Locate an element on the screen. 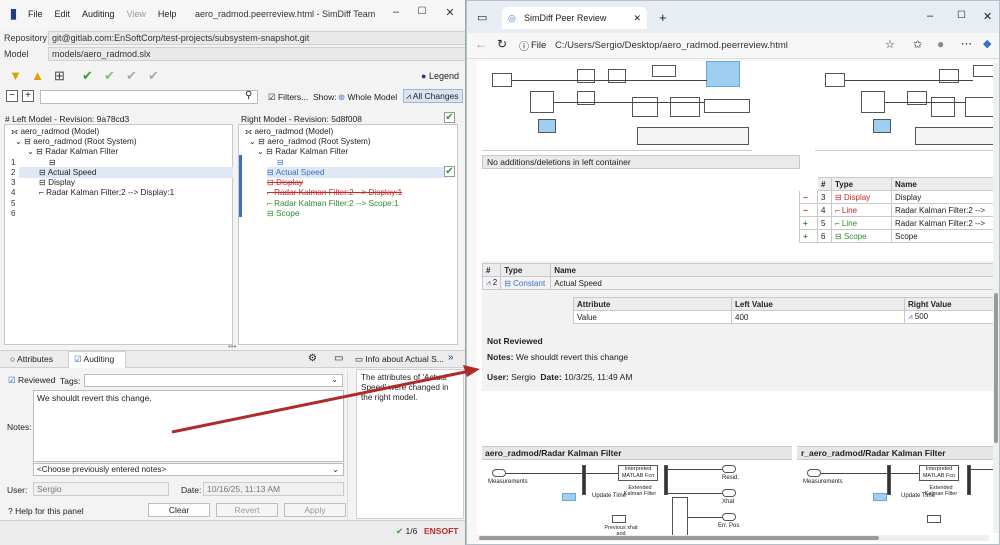 The image size is (1000, 545). arrow-line is located at coordinates (321, 401).